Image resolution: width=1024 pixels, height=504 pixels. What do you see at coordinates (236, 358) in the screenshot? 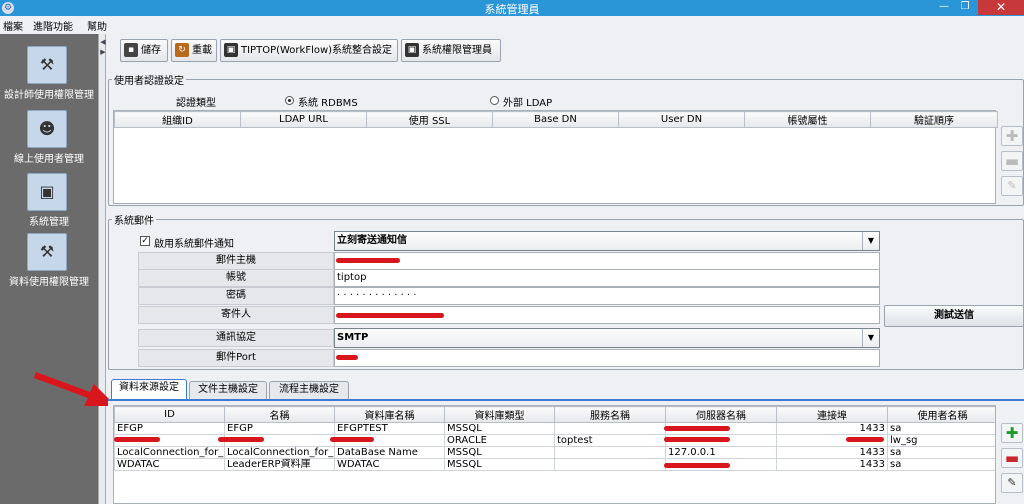
I see `mail-port-label: 郵件Port` at bounding box center [236, 358].